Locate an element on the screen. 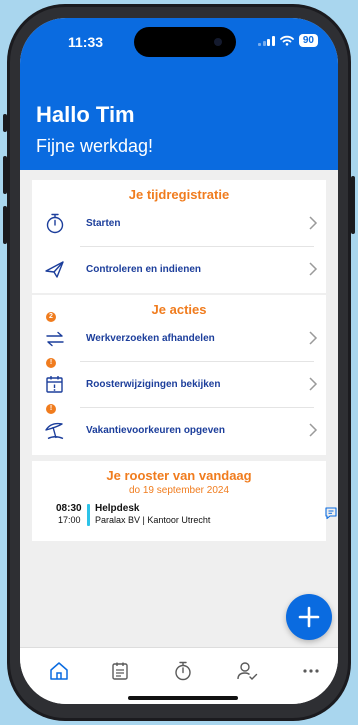  greeting-title: Hallo Tim is located at coordinates (85, 114).